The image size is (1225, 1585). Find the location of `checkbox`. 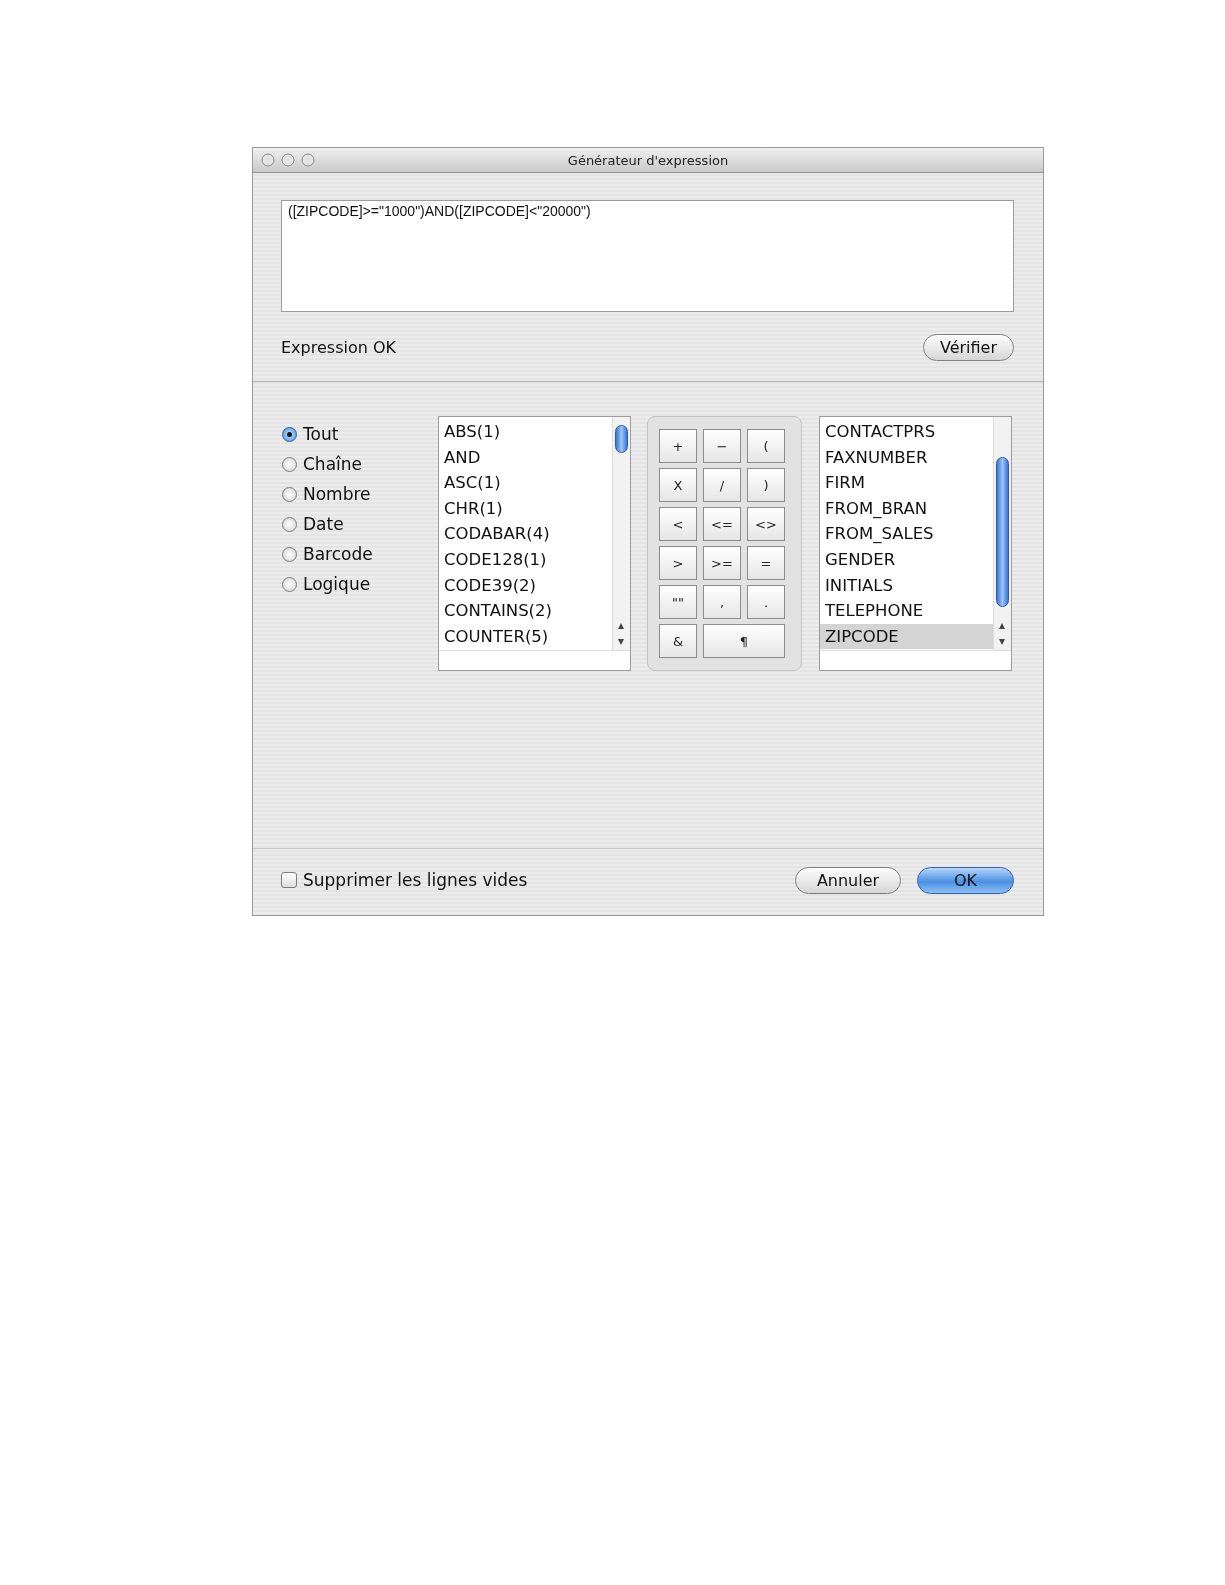

checkbox is located at coordinates (289, 880).